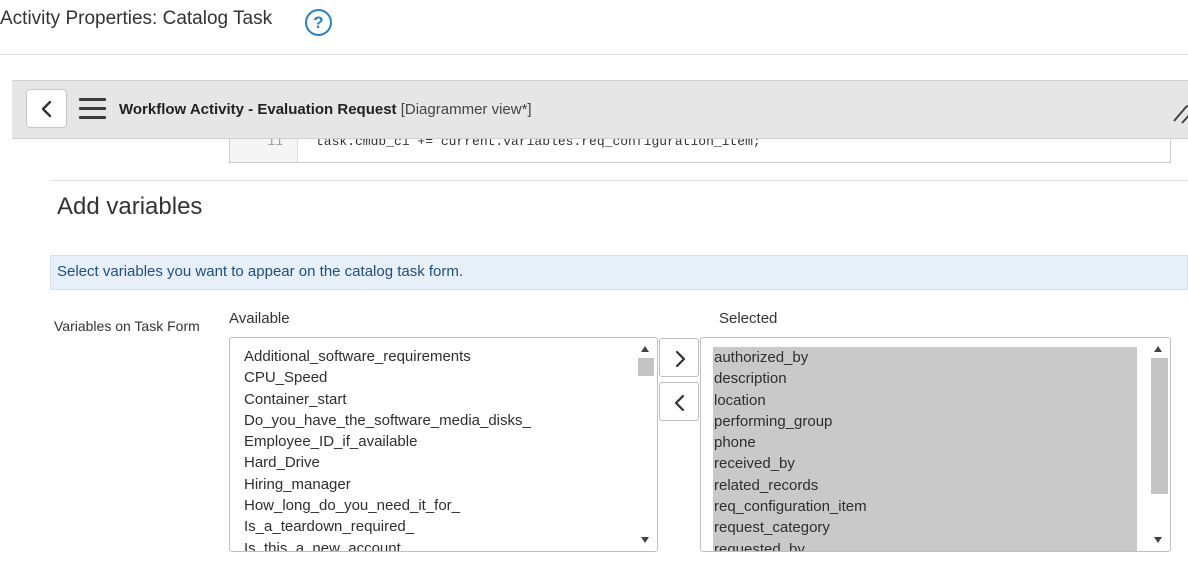 The height and width of the screenshot is (566, 1188). I want to click on available-item: Container_start, so click(387, 399).